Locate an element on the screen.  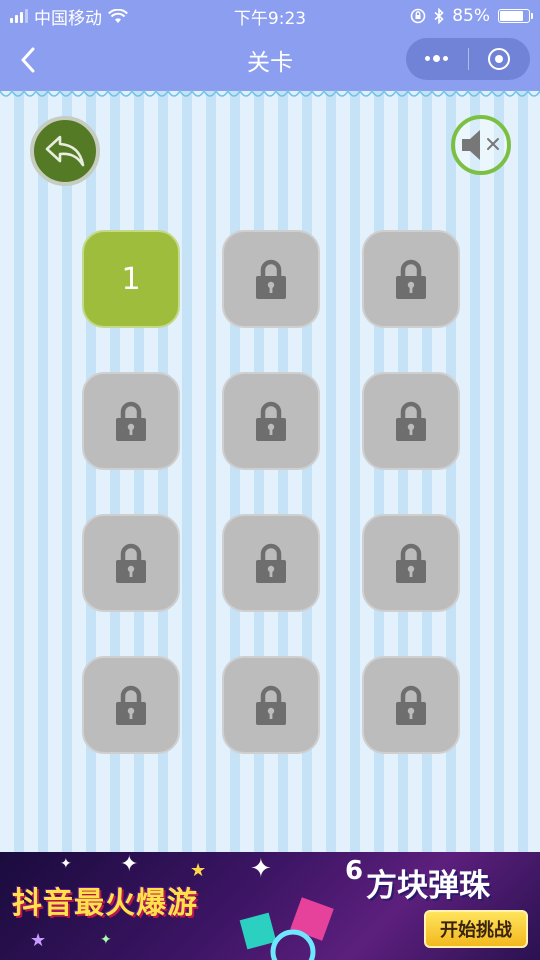
ad-banner: ✦ ✦ ★ ✦ ★ ✦ ★ 抖音最火爆游 6 方块弹珠 开始挑战 is located at coordinates (270, 906).